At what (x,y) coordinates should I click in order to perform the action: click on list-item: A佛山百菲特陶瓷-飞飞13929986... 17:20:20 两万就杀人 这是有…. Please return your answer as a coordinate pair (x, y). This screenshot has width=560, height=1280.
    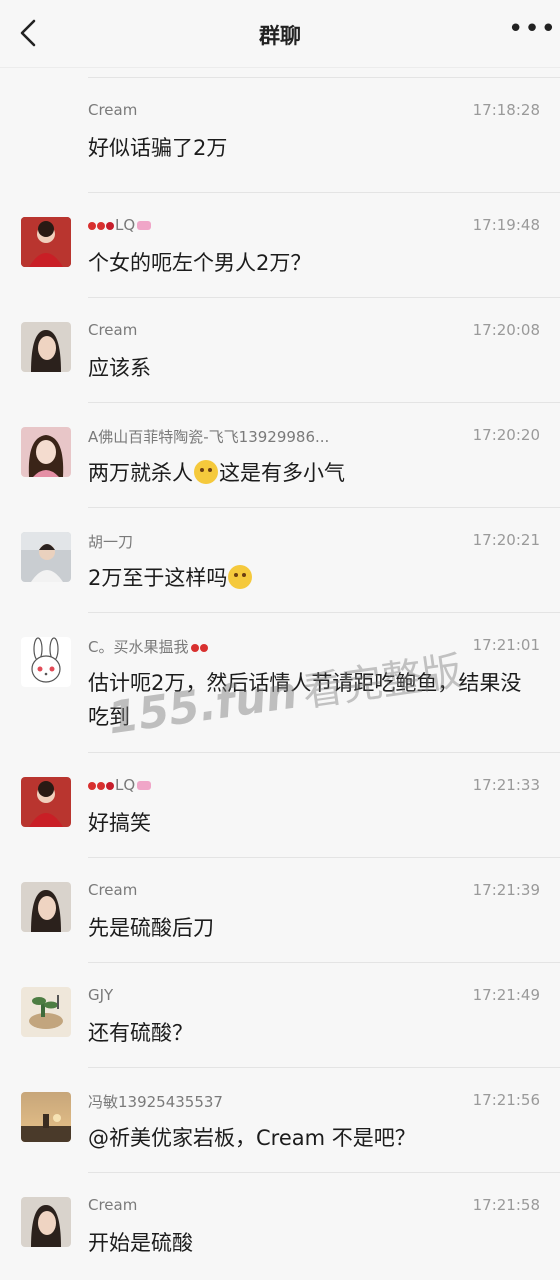
    Looking at the image, I should click on (280, 445).